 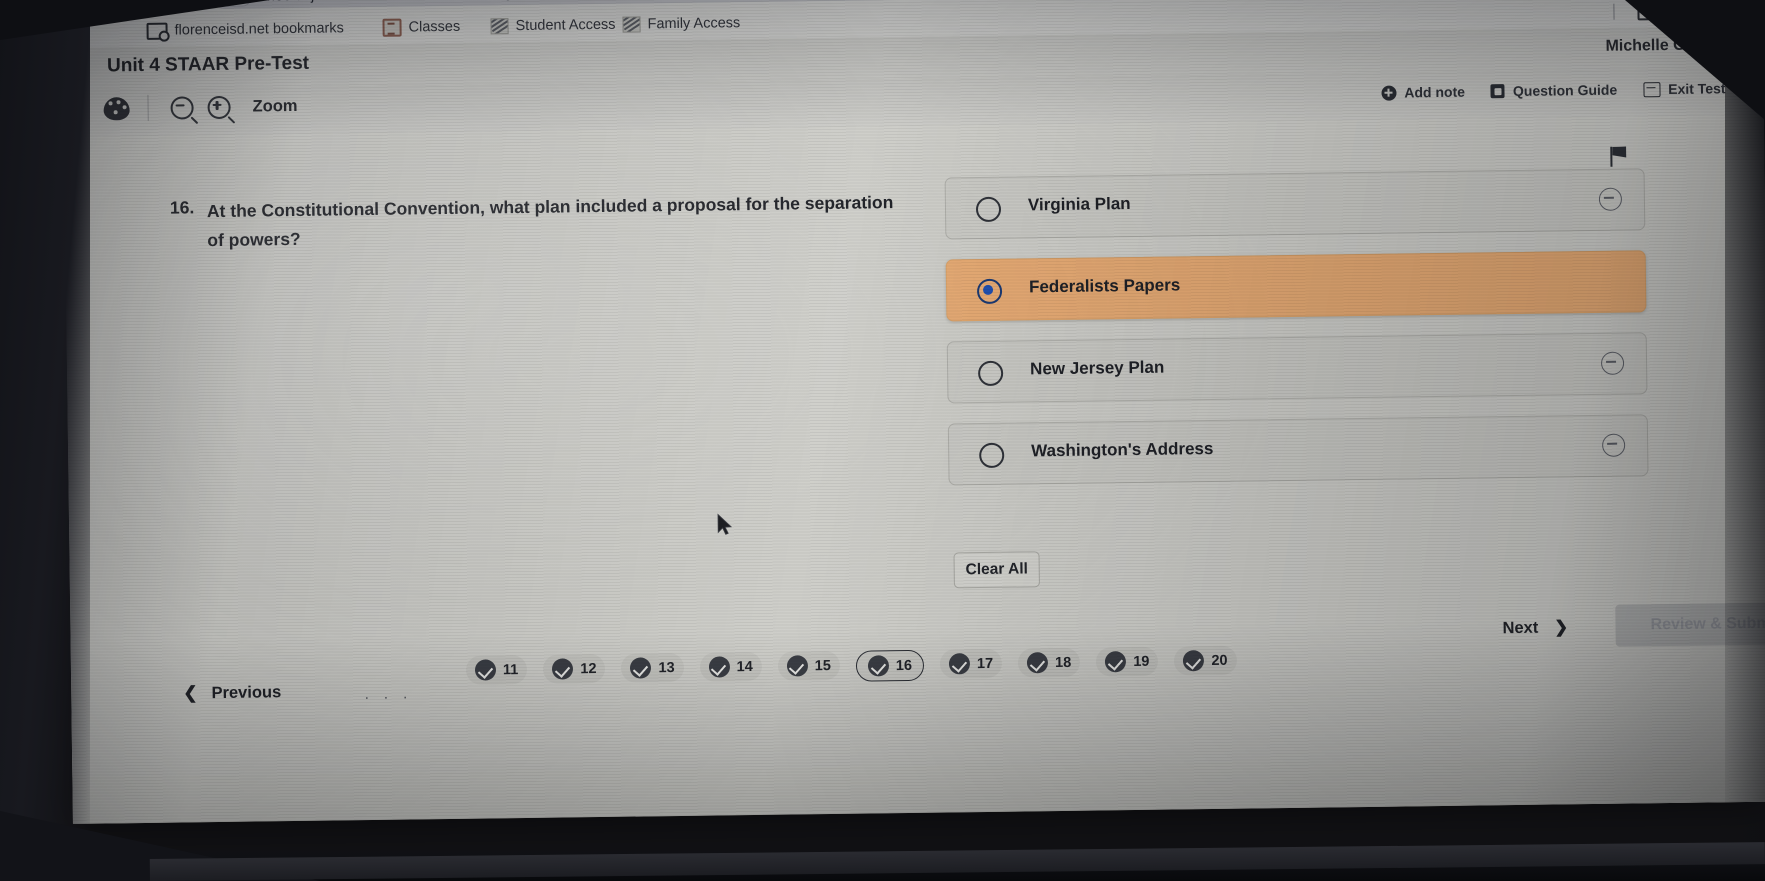 I want to click on keyboard-layout: US, so click(x=1697, y=821).